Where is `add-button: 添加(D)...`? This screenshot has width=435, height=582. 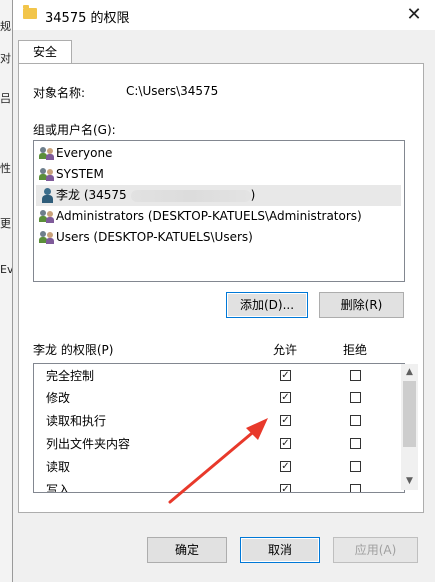 add-button: 添加(D)... is located at coordinates (267, 305).